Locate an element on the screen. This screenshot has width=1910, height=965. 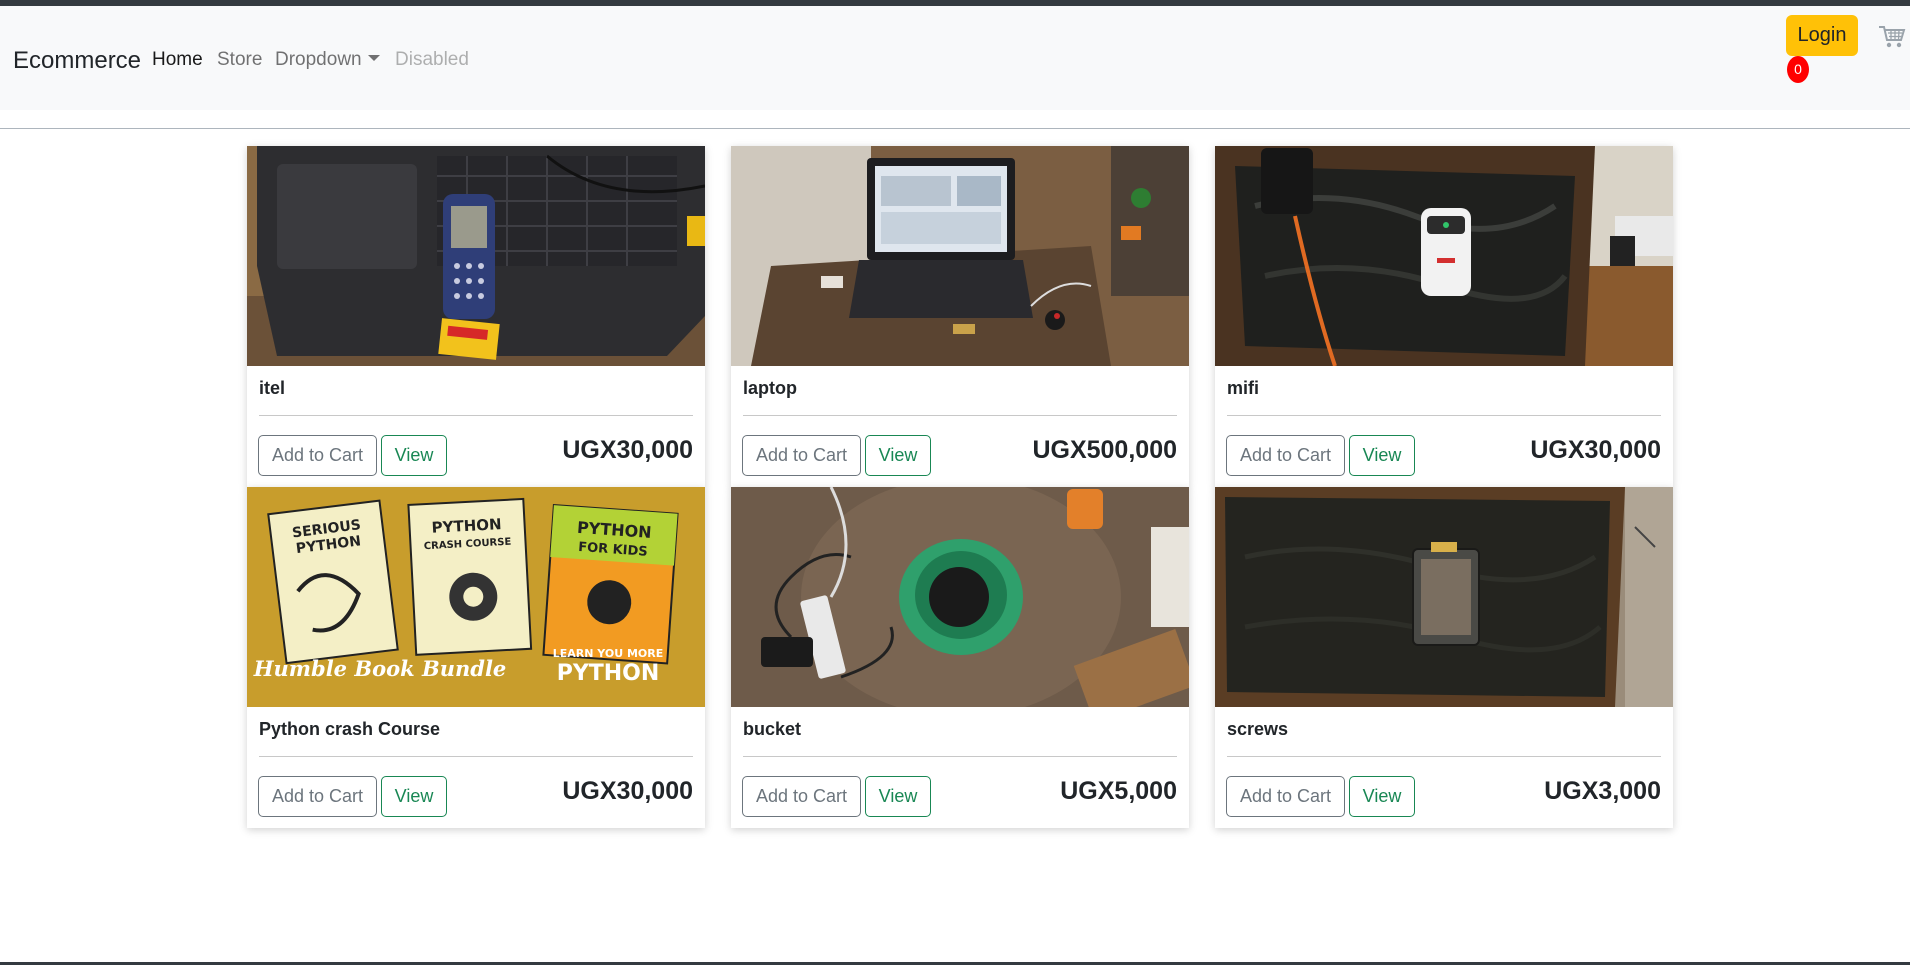
product-price: UGX5,000 is located at coordinates (1118, 791).